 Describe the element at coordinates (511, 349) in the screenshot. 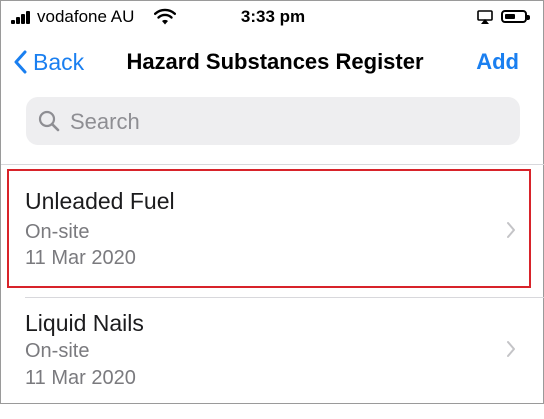

I see `chevron-right-icon` at that location.